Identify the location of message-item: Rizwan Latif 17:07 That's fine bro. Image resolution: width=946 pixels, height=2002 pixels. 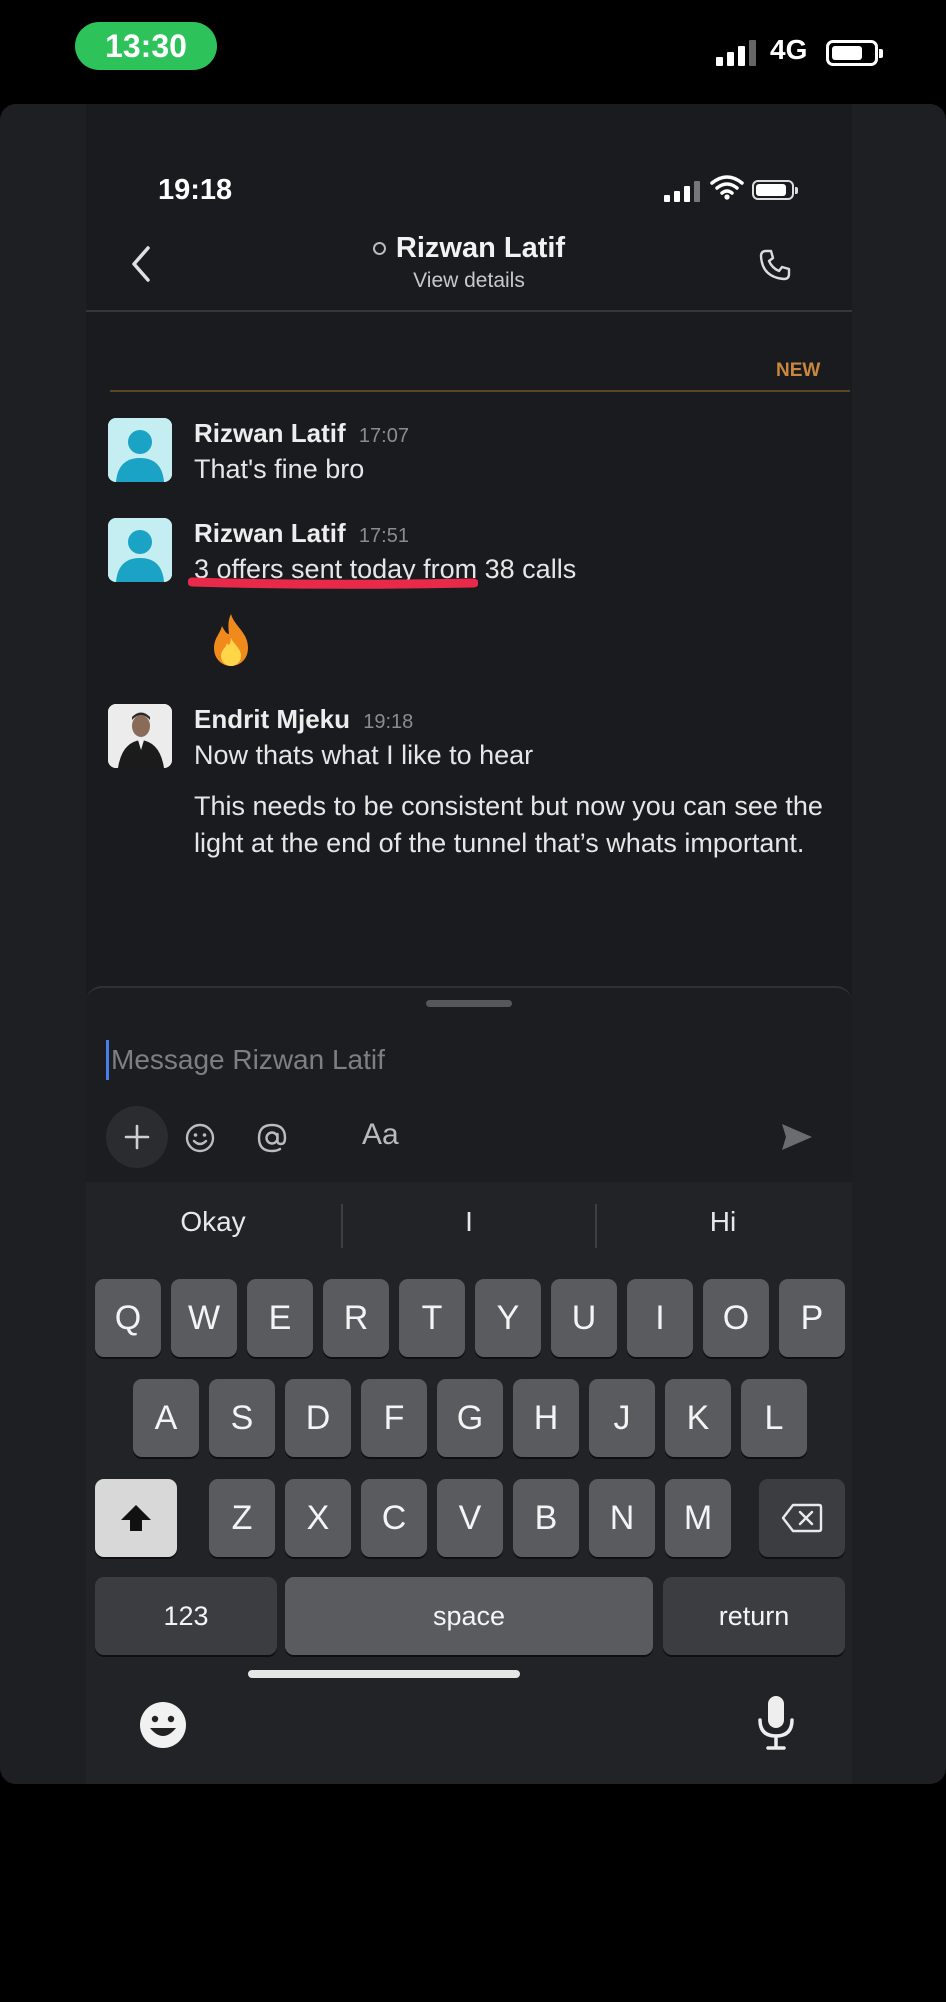
(468, 453).